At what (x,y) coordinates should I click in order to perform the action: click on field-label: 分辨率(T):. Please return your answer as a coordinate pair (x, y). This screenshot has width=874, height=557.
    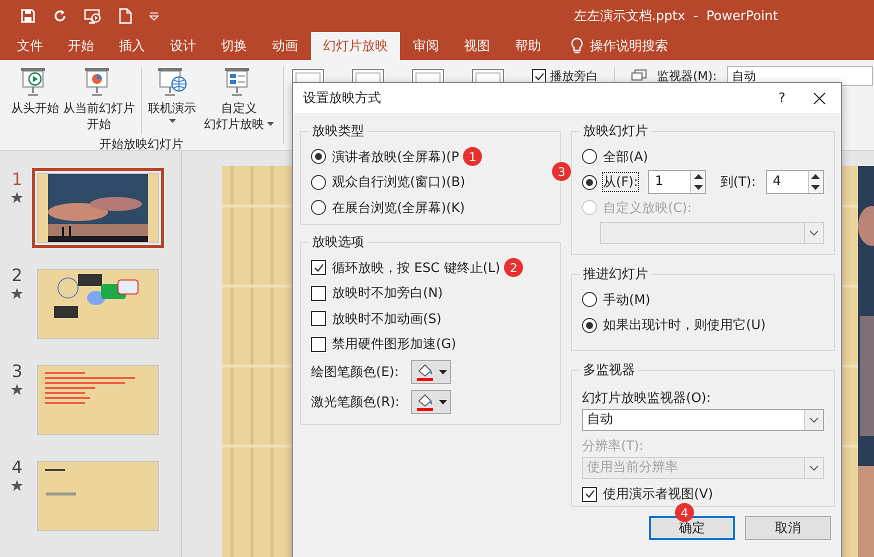
    Looking at the image, I should click on (613, 446).